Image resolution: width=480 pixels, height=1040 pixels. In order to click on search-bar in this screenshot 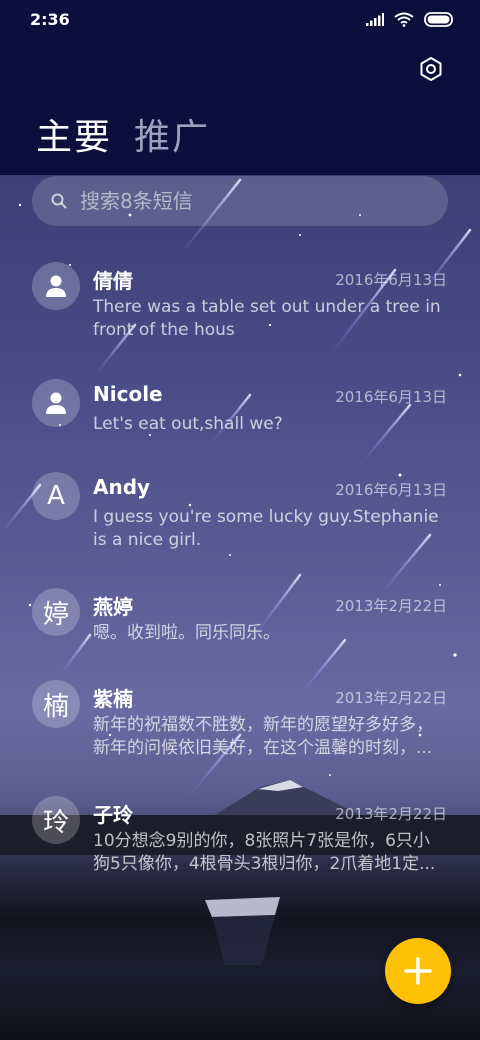, I will do `click(240, 201)`.